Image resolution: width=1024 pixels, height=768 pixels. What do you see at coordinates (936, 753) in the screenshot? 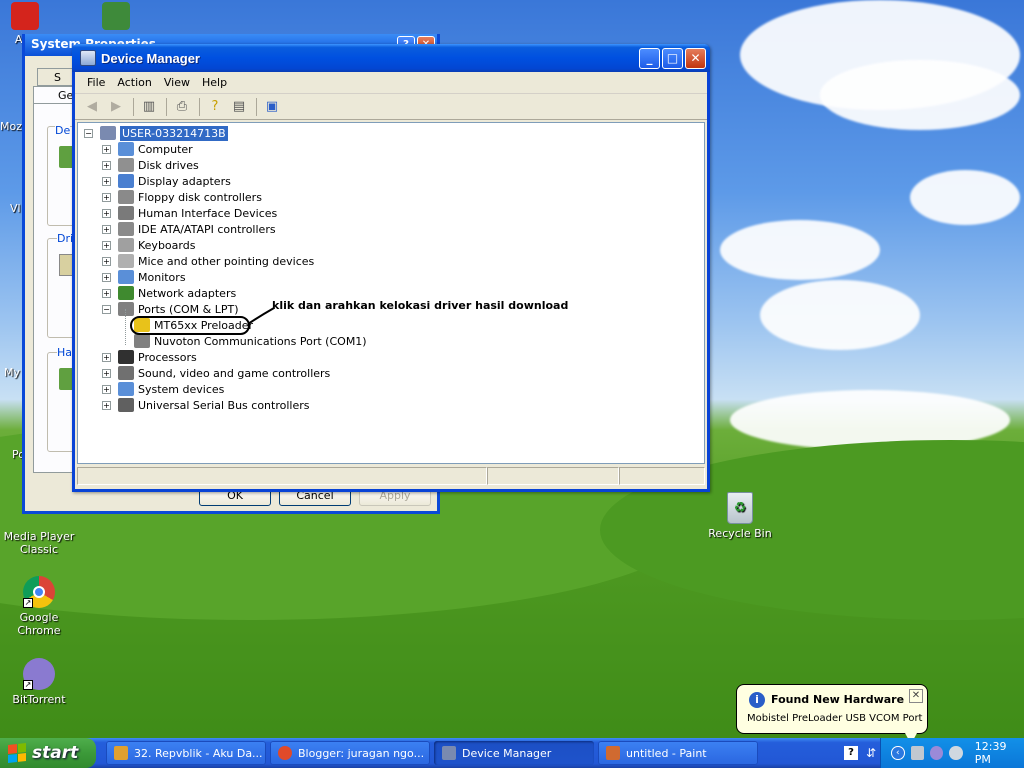
I see `bittorrent-tray-icon` at bounding box center [936, 753].